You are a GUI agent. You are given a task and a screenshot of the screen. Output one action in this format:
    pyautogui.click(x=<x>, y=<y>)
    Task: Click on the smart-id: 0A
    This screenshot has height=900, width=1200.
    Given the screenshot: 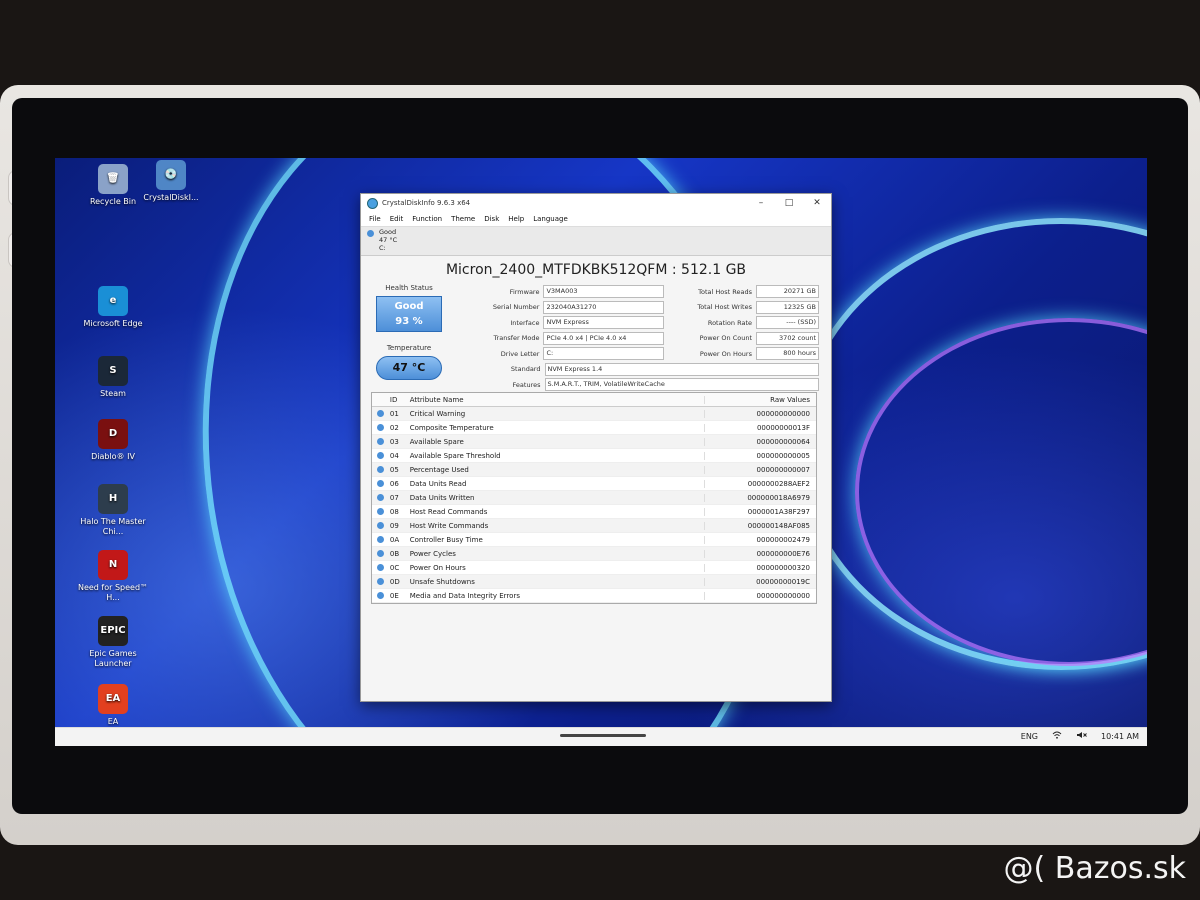 What is the action you would take?
    pyautogui.click(x=394, y=539)
    